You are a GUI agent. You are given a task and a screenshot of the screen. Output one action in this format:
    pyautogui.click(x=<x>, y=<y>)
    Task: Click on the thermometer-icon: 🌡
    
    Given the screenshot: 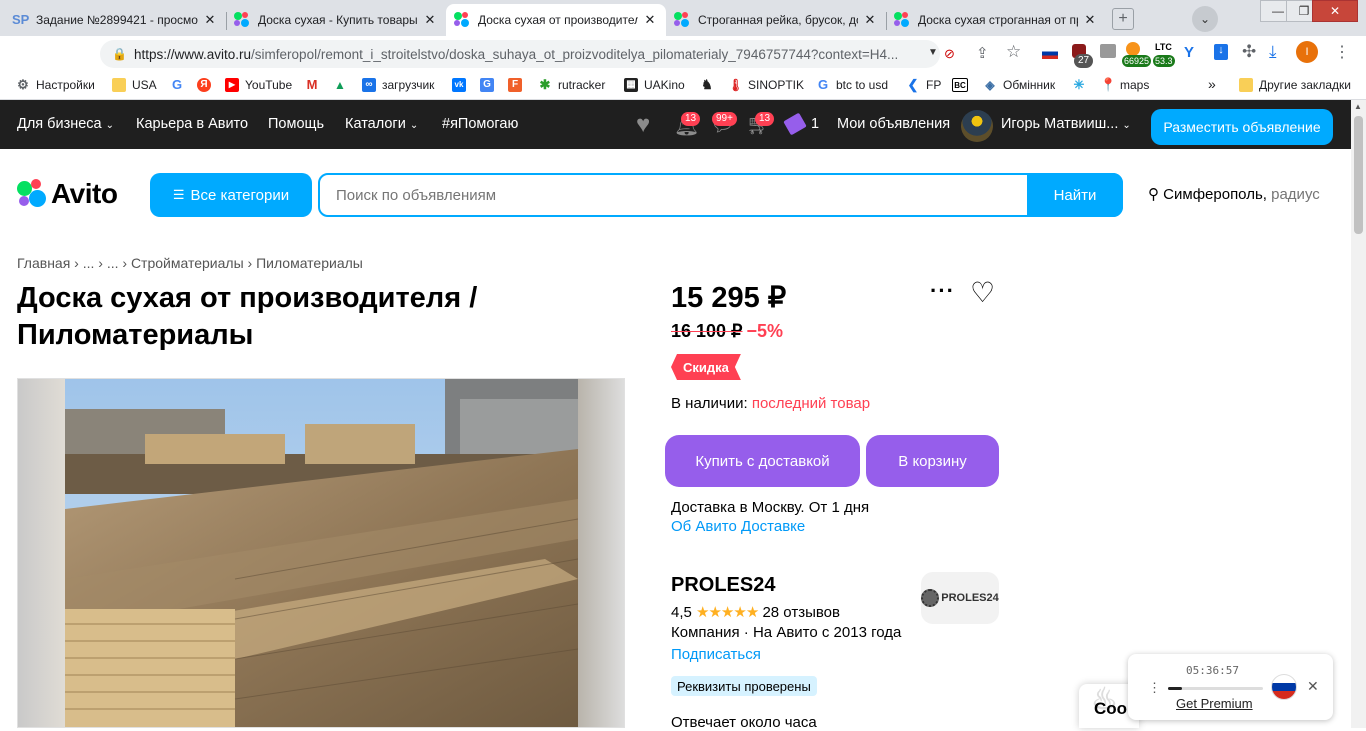 What is the action you would take?
    pyautogui.click(x=736, y=85)
    